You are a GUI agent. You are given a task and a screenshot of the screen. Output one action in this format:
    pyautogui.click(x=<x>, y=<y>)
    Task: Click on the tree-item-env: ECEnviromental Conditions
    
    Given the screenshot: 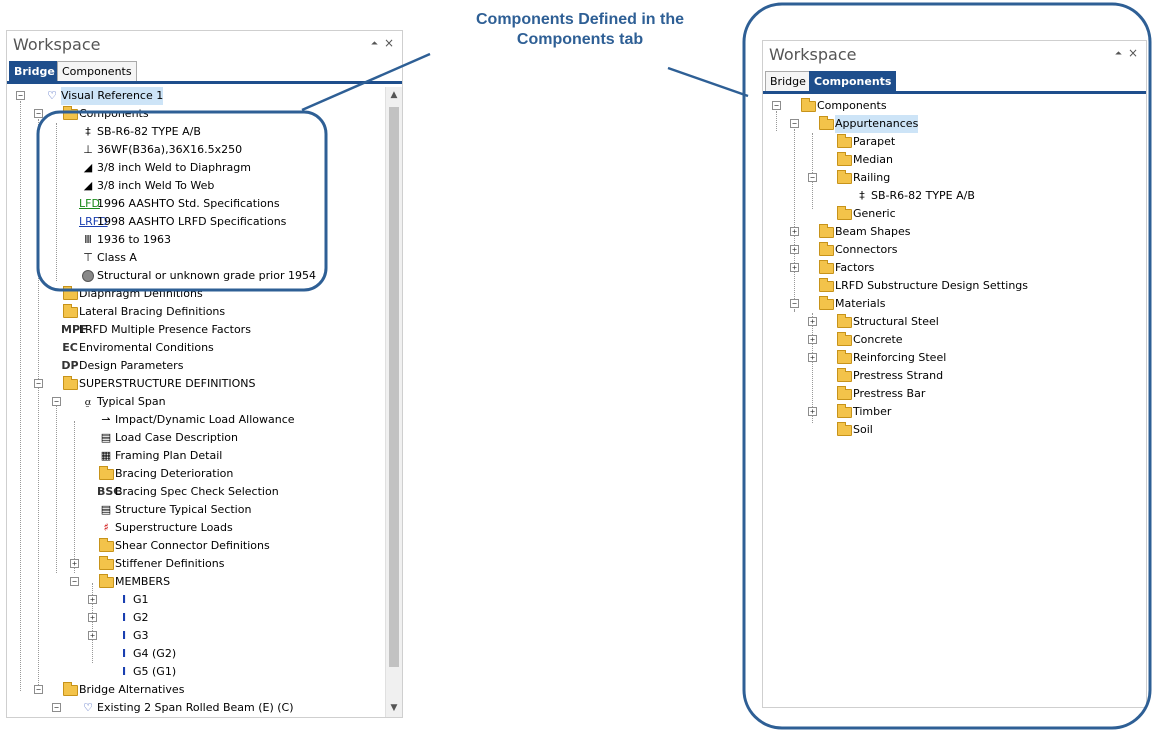 What is the action you would take?
    pyautogui.click(x=137, y=348)
    